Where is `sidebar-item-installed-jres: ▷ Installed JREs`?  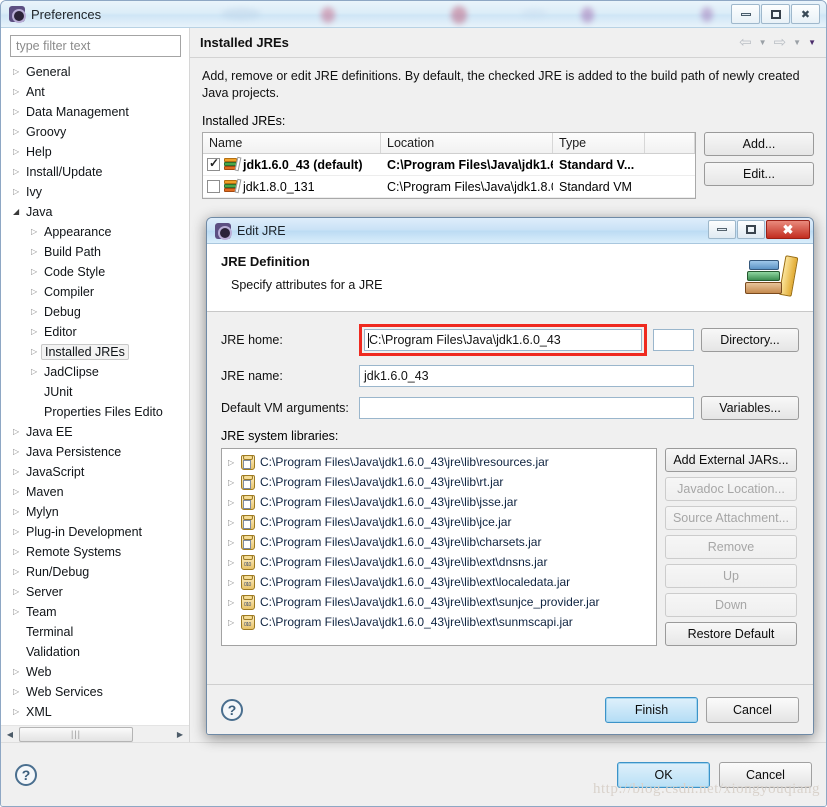
sidebar-item-installed-jres: ▷ Installed JREs is located at coordinates (95, 352).